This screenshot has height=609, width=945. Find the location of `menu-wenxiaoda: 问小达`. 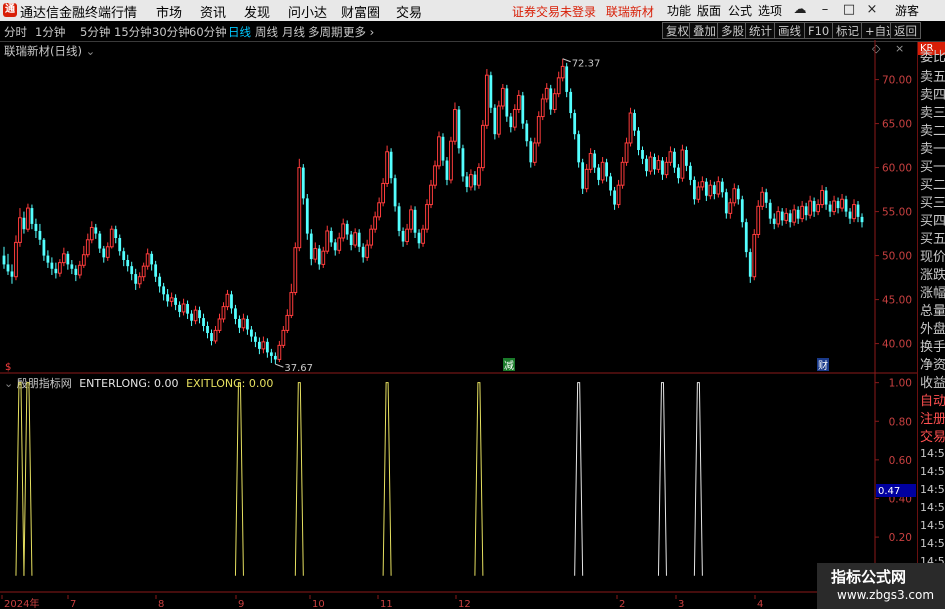

menu-wenxiaoda: 问小达 is located at coordinates (307, 11).